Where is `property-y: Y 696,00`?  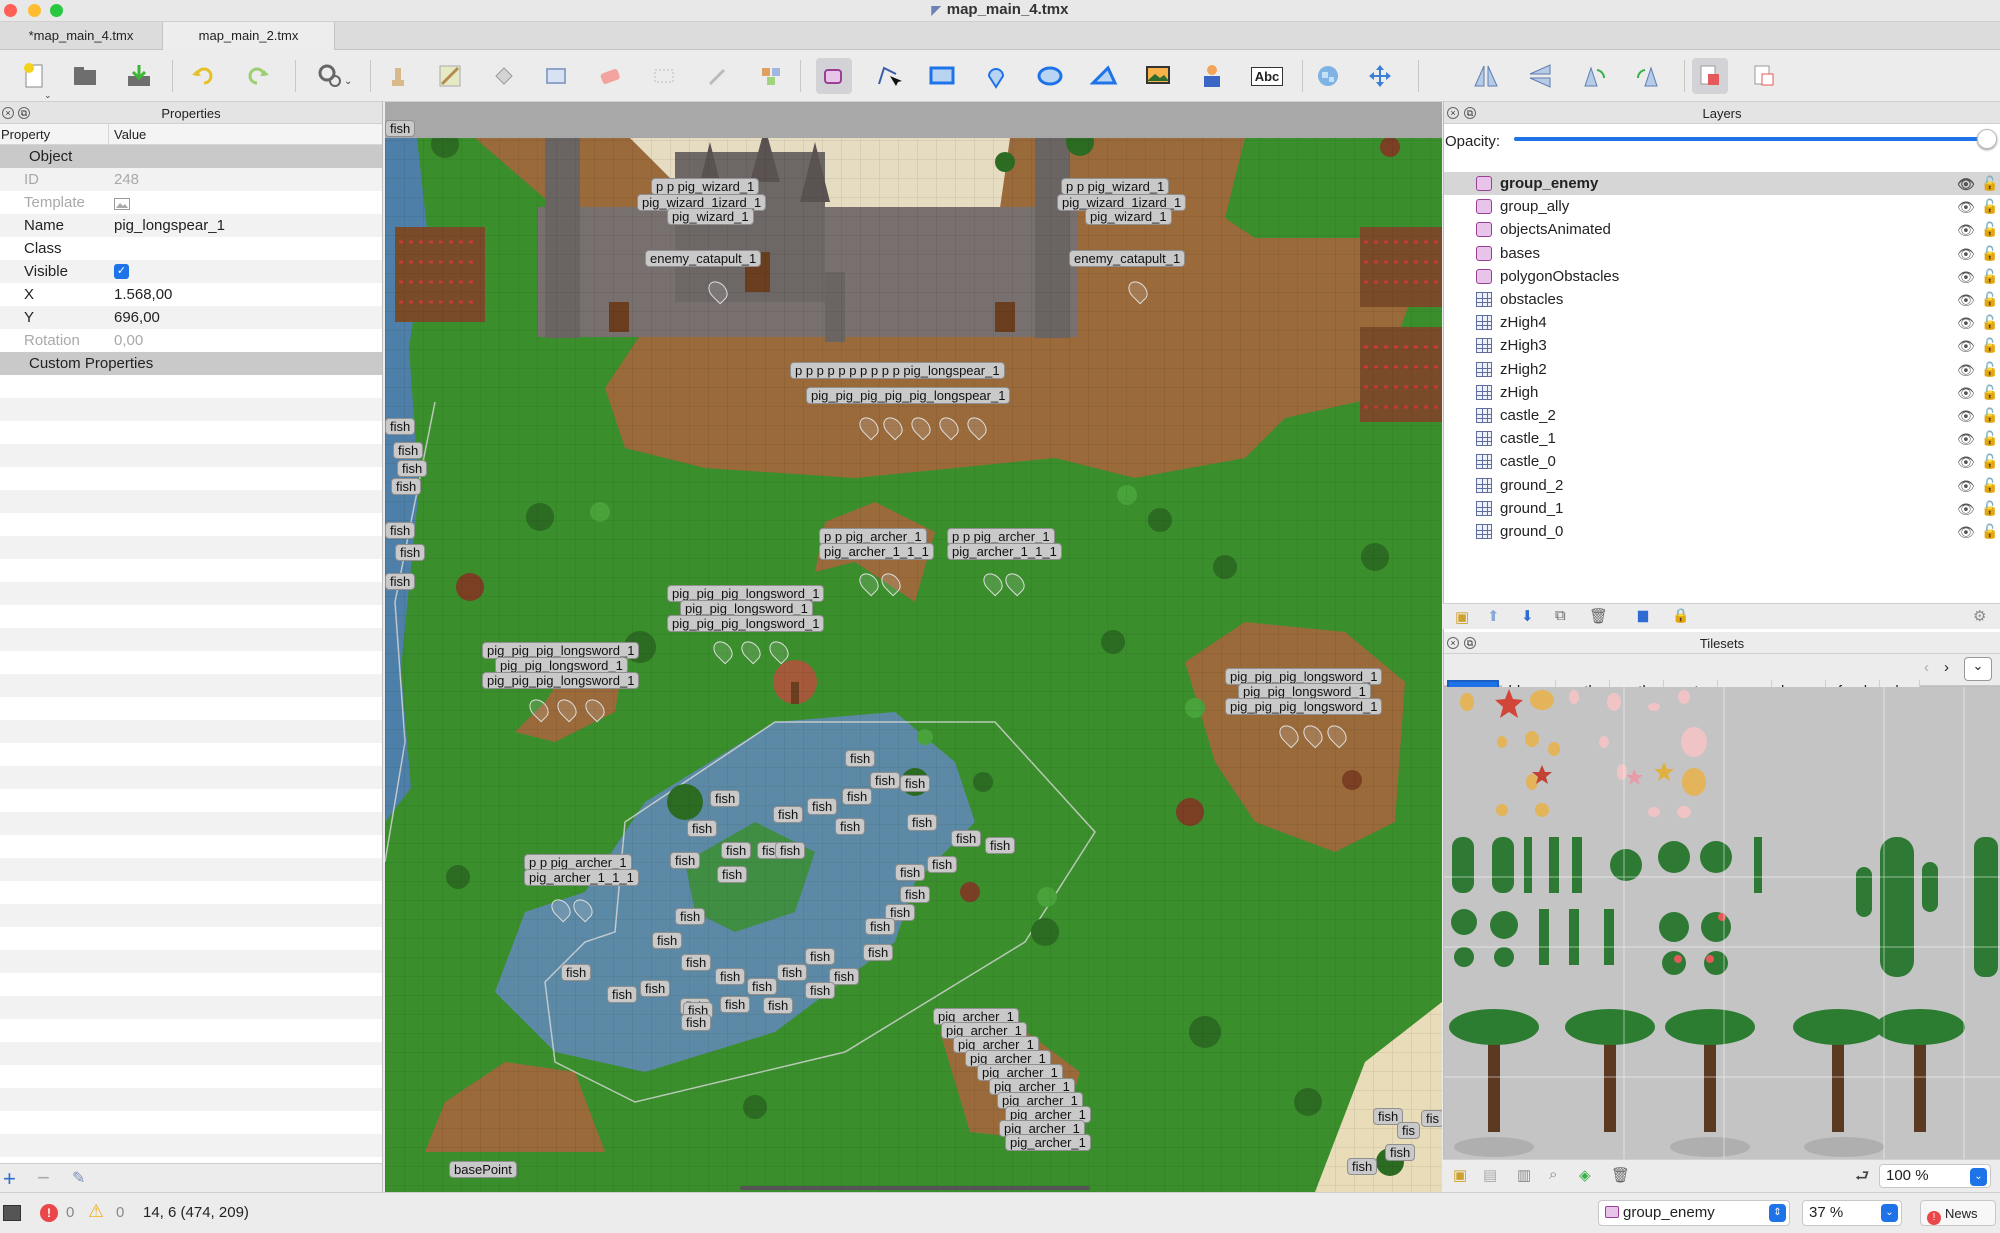 property-y: Y 696,00 is located at coordinates (191, 317).